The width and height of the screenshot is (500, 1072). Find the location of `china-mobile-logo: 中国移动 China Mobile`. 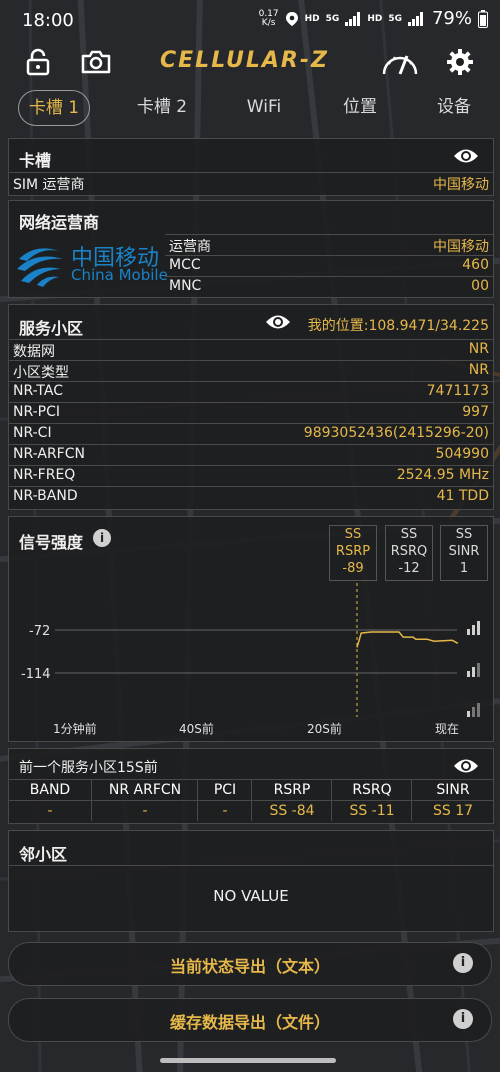

china-mobile-logo: 中国移动 China Mobile is located at coordinates (91, 264).